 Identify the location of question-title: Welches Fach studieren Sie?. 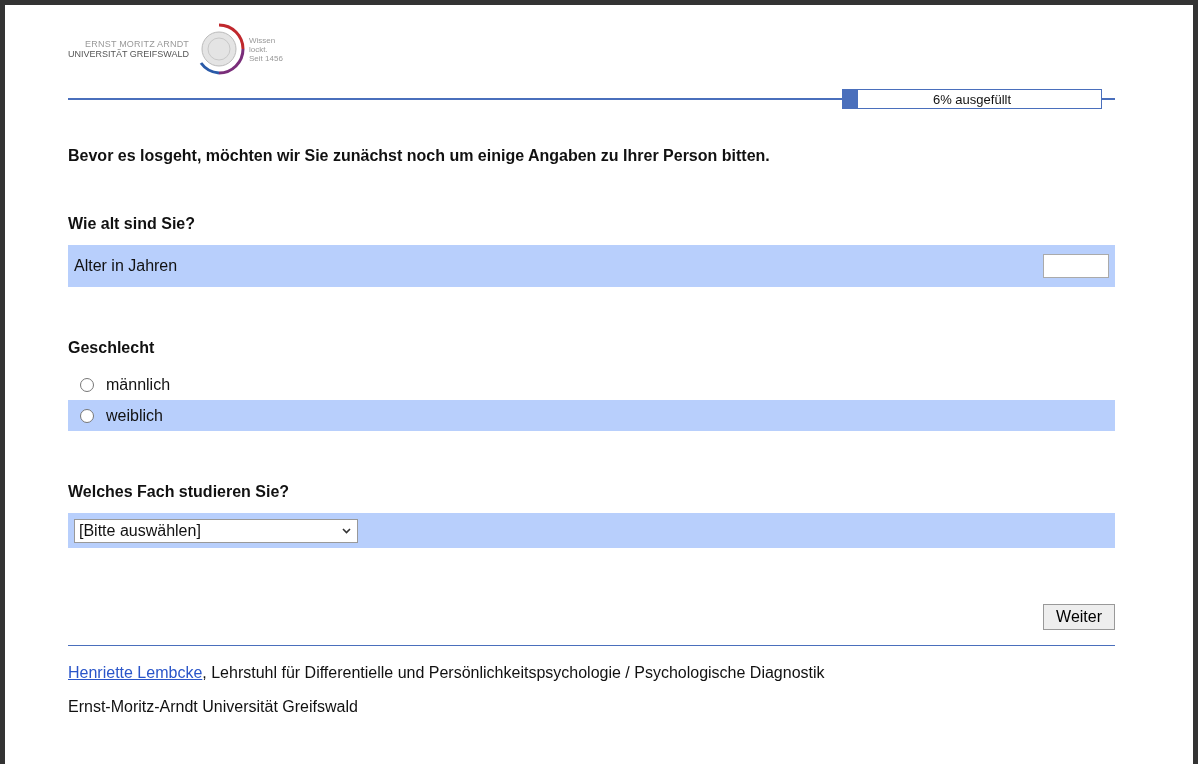
(179, 492).